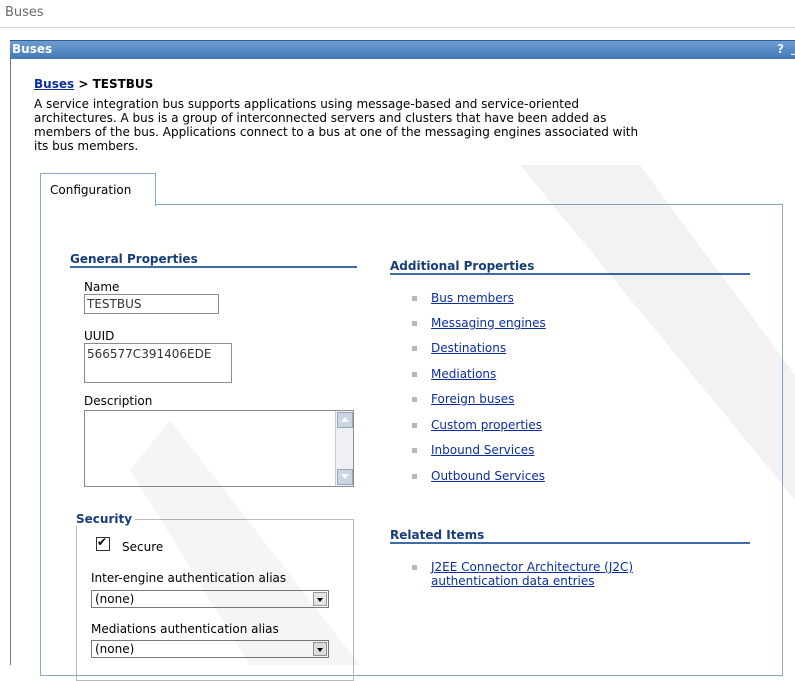  Describe the element at coordinates (151, 304) in the screenshot. I see `name-field: TESTBUS` at that location.